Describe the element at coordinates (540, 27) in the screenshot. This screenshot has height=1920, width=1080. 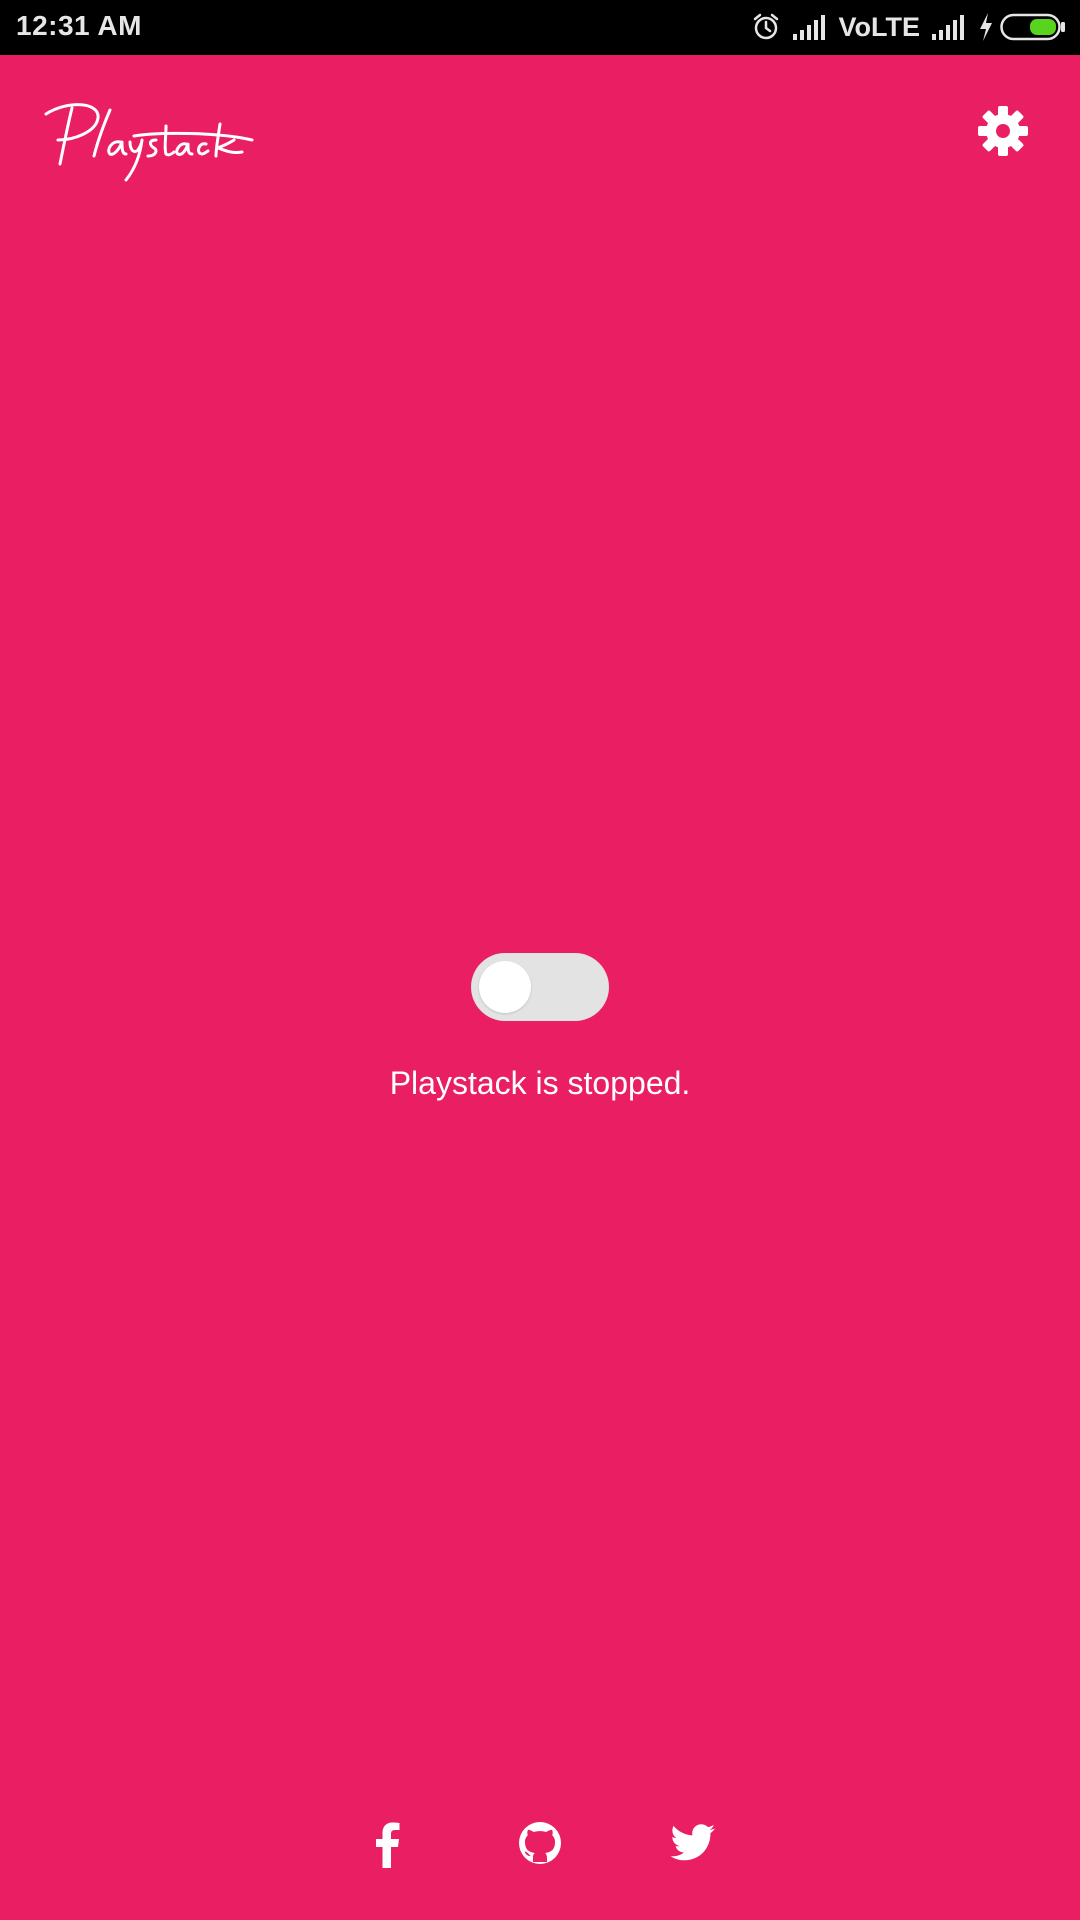
I see `status-bar: 12:31 AM VoLTE` at that location.